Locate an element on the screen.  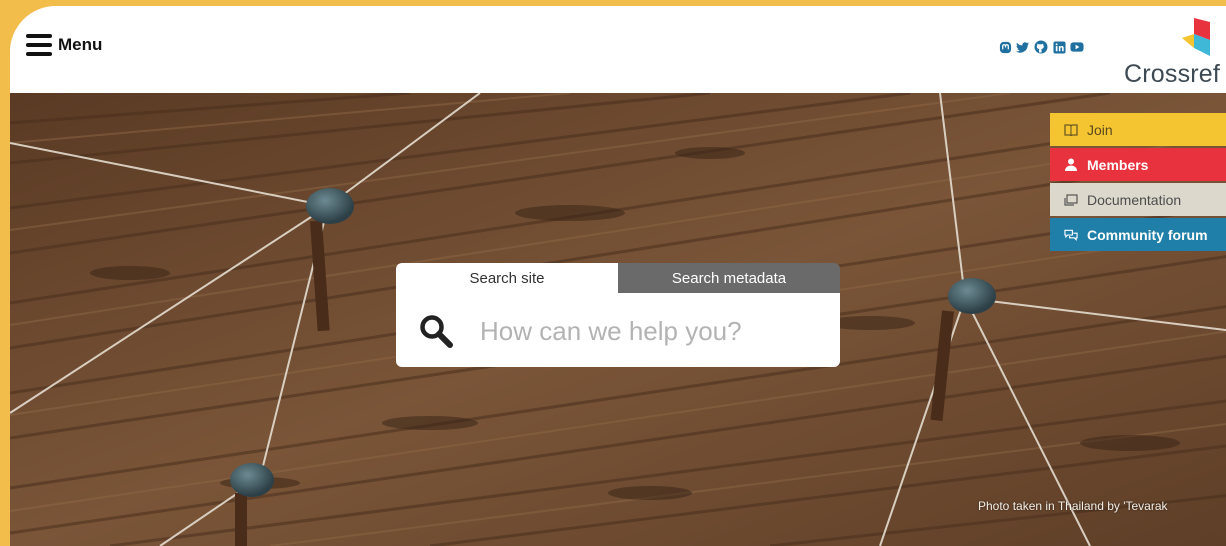
doc-icon is located at coordinates (1071, 200).